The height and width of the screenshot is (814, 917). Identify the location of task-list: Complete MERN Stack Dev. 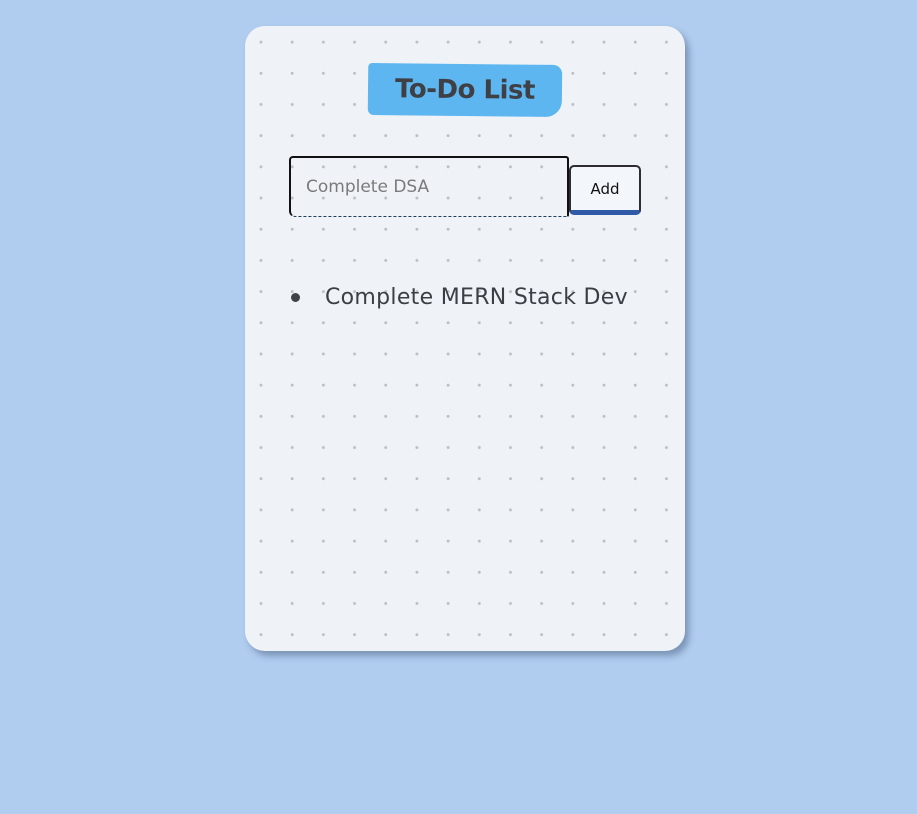
(458, 297).